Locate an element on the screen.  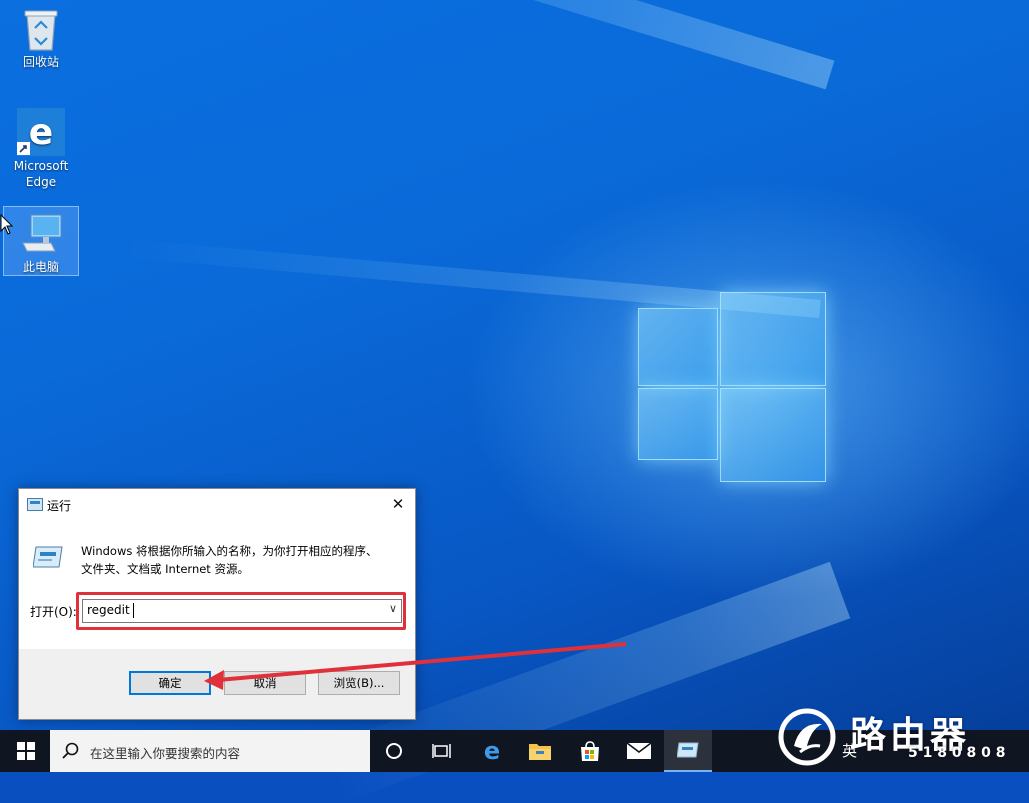
close-icon: ✕ is located at coordinates (398, 504).